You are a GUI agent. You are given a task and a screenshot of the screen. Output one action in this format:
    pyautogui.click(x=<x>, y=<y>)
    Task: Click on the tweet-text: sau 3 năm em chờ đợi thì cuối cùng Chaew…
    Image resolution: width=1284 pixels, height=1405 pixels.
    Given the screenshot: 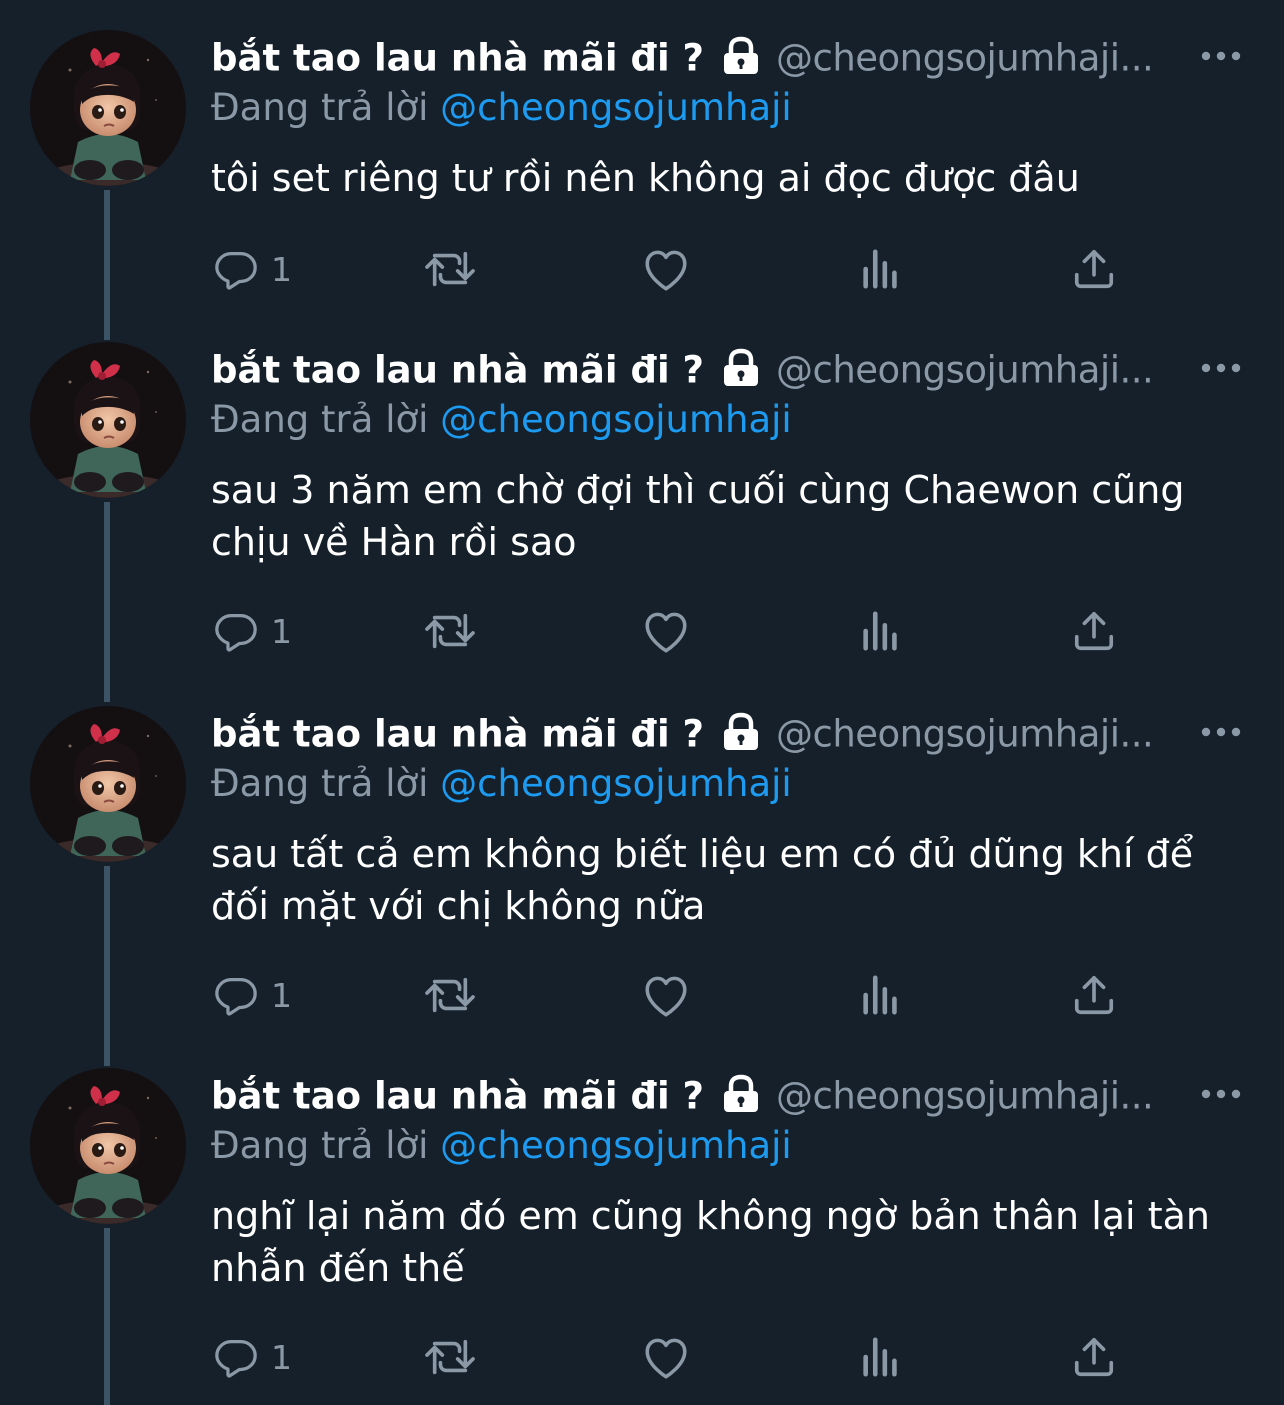 What is the action you would take?
    pyautogui.click(x=698, y=516)
    